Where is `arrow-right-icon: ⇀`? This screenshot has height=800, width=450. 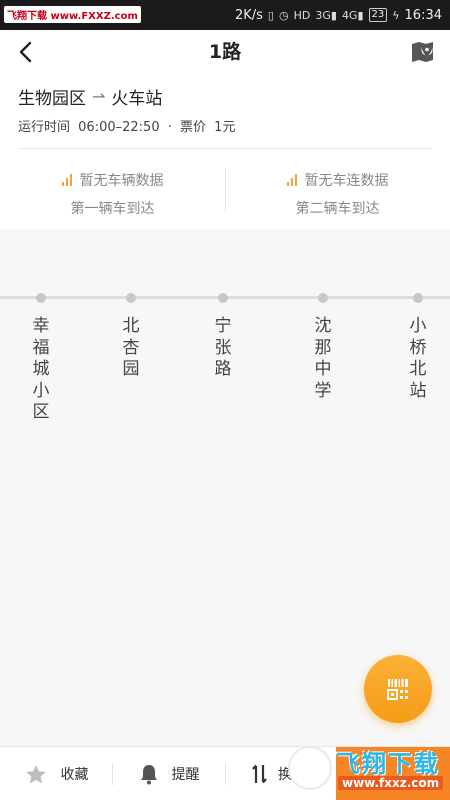
arrow-right-icon: ⇀ is located at coordinates (99, 96).